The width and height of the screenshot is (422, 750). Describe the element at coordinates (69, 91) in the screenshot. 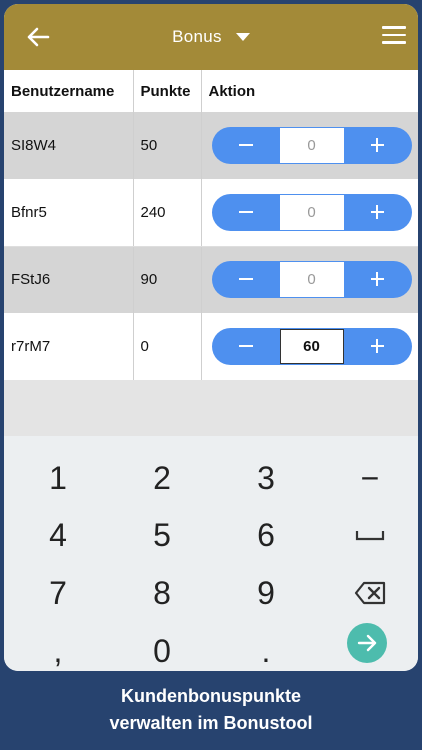

I see `column-header-username: Benutzername` at that location.